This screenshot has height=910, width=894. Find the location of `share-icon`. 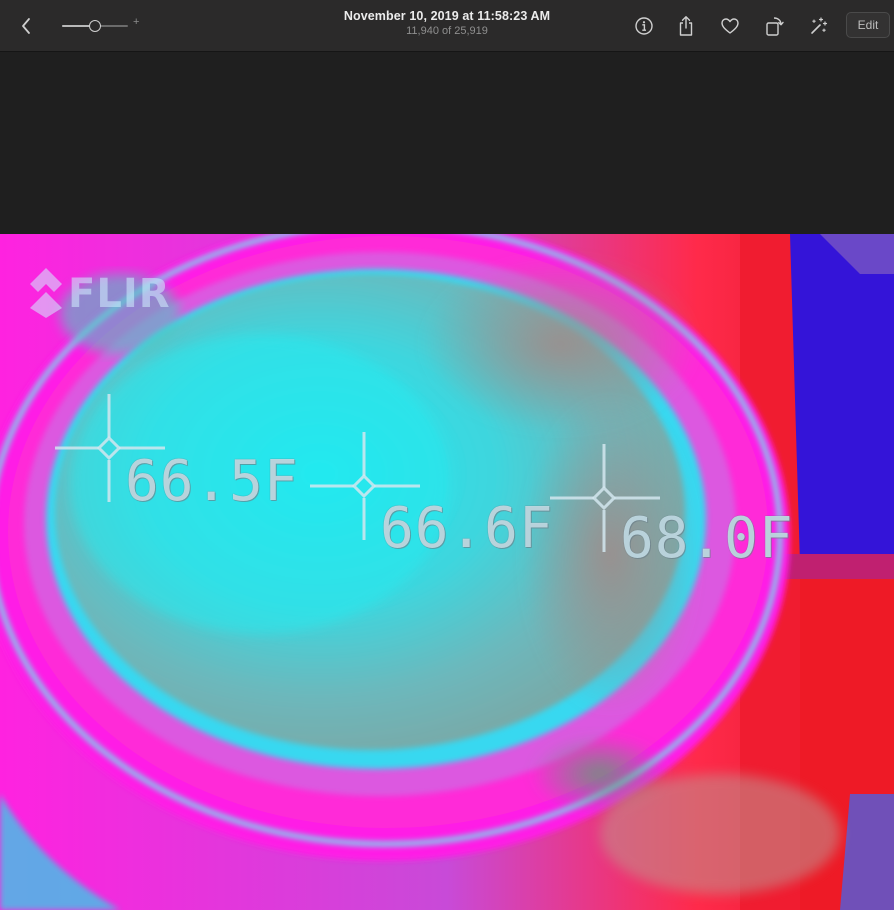

share-icon is located at coordinates (686, 26).